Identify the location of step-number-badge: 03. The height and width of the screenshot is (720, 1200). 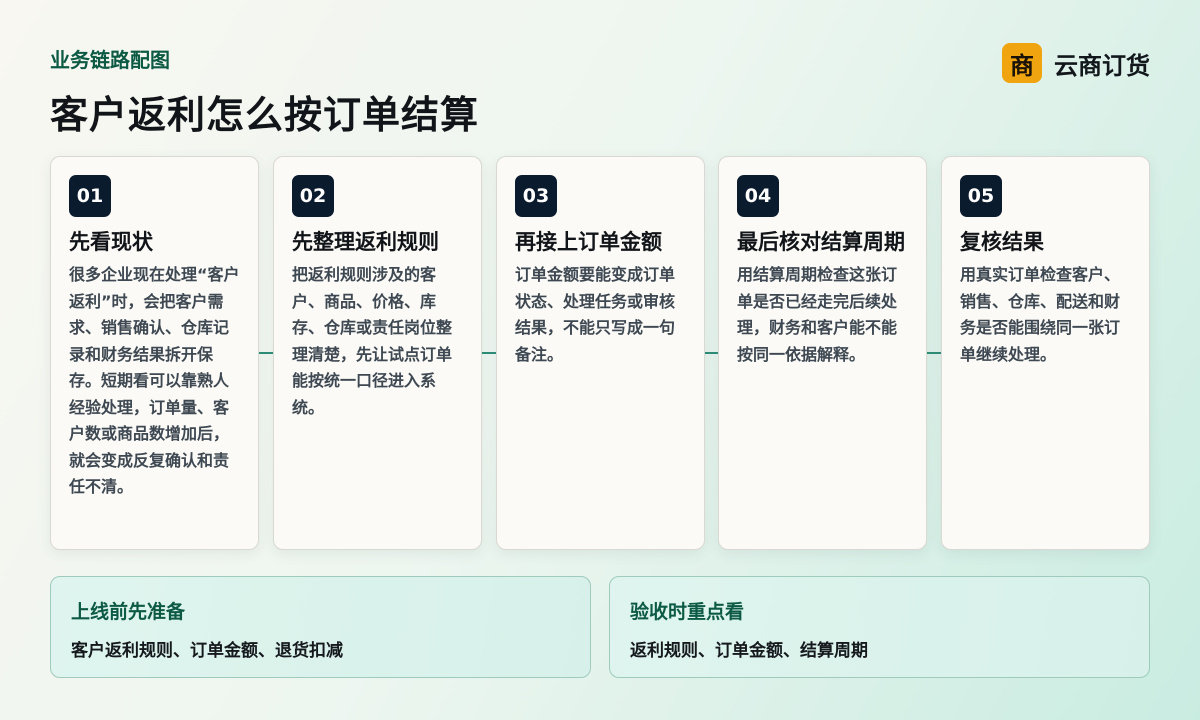
(536, 196).